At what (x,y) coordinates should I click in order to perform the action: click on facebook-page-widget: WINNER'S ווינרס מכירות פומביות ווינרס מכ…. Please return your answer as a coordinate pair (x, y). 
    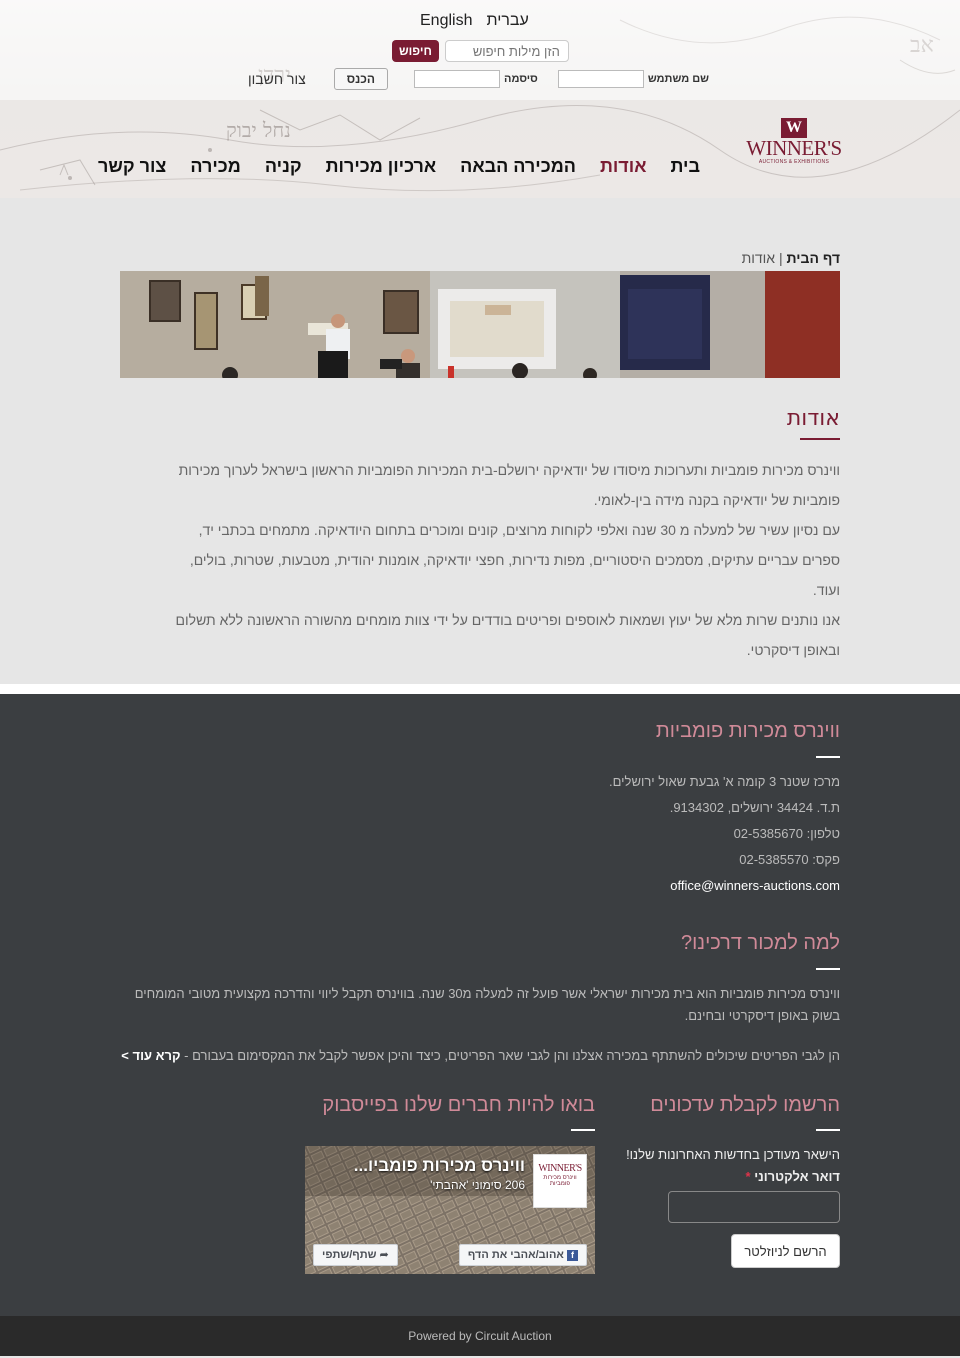
    Looking at the image, I should click on (450, 1210).